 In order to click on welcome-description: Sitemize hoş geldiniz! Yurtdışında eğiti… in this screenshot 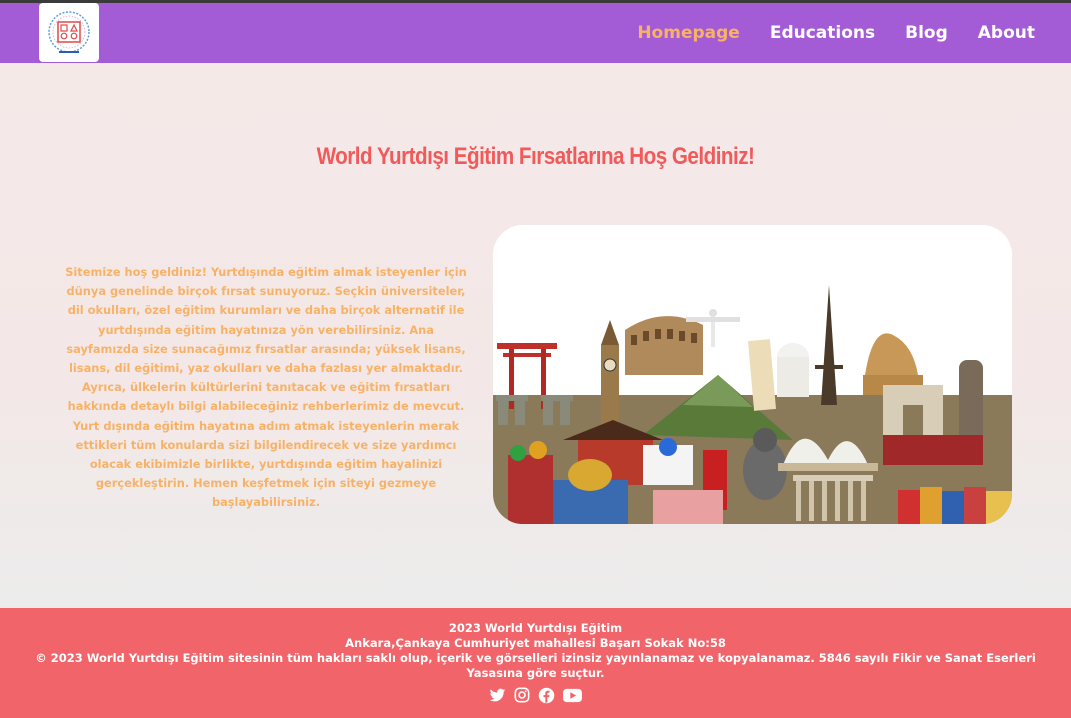, I will do `click(266, 387)`.